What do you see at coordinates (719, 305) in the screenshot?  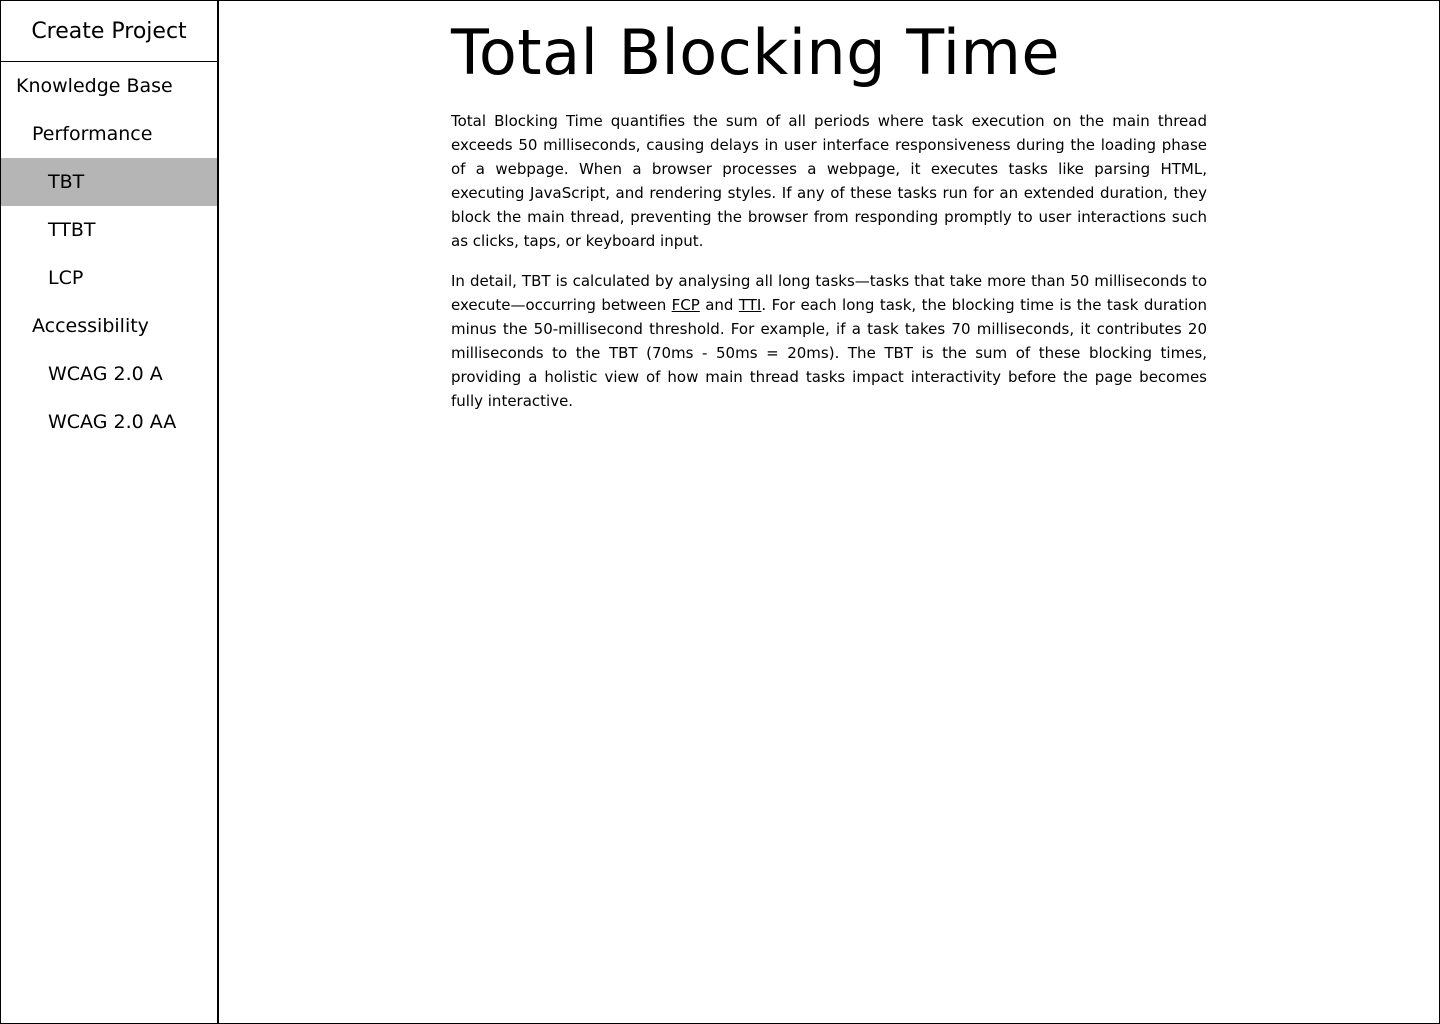 I see `paragraph-text: and` at bounding box center [719, 305].